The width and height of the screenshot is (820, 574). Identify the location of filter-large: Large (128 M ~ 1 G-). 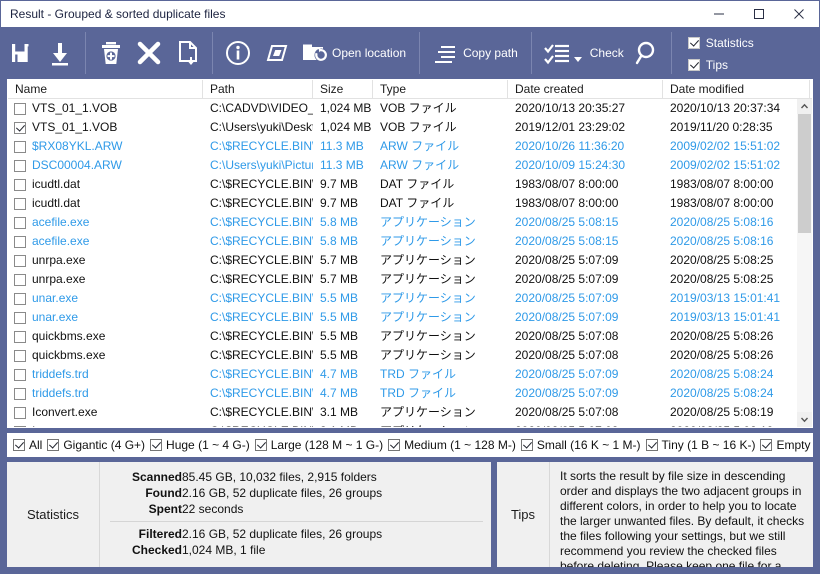
(318, 445).